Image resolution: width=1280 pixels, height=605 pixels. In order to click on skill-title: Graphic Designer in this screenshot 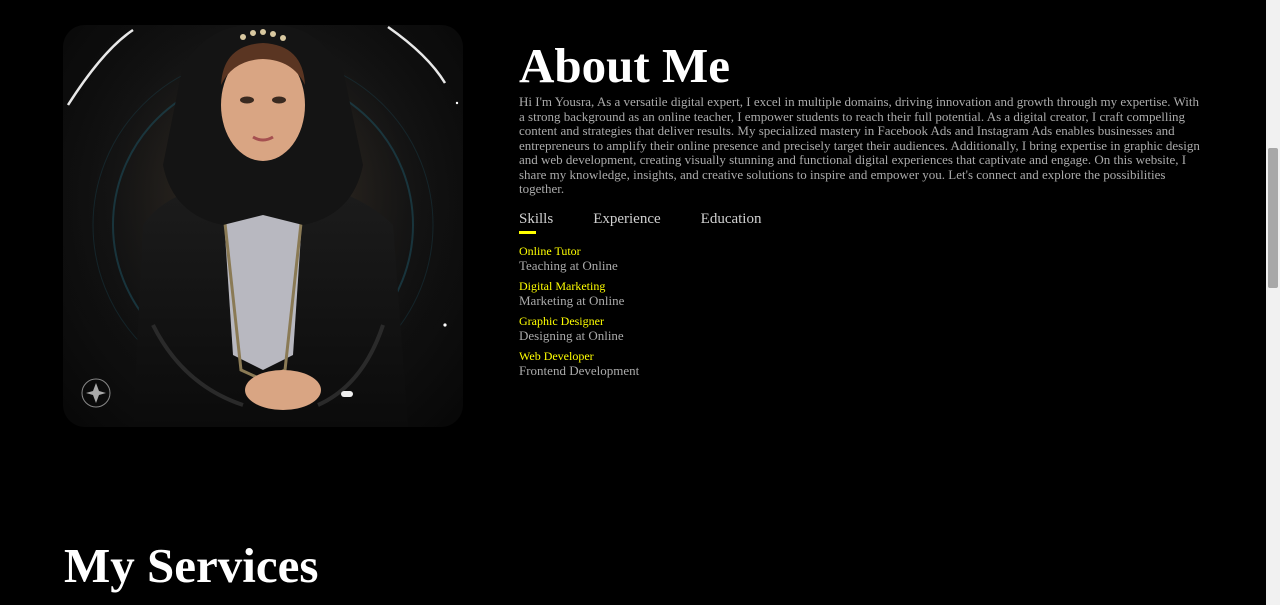, I will do `click(561, 320)`.